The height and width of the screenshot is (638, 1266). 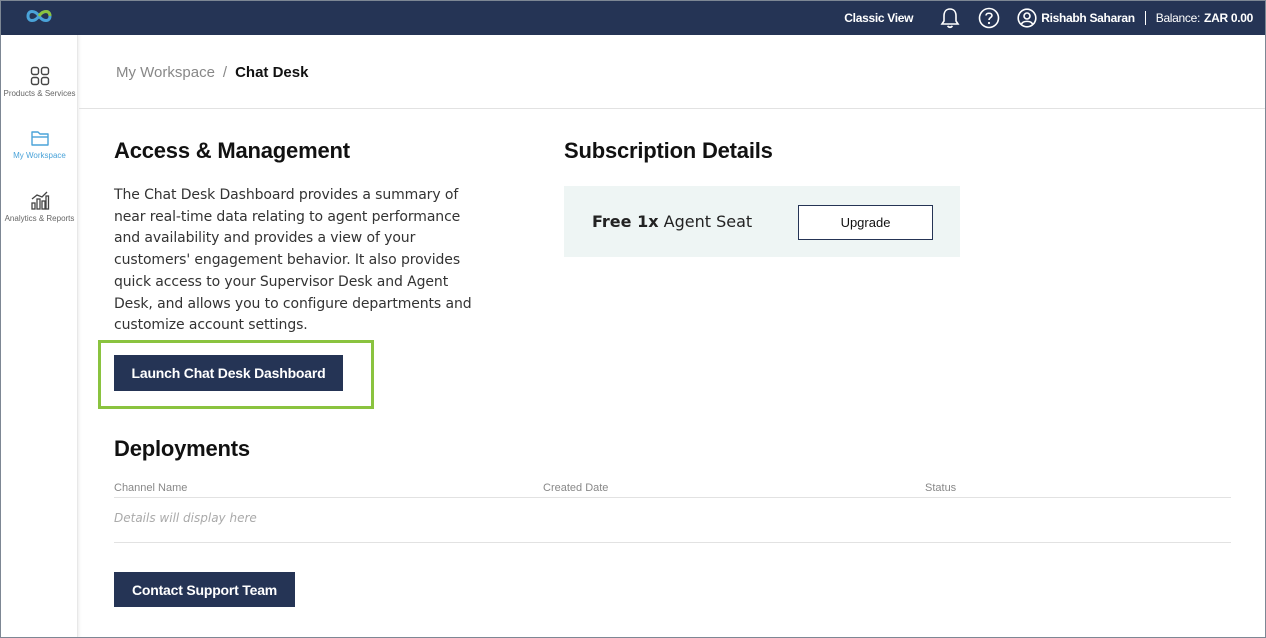 I want to click on sidebar-item-analytics-reports: Analytics & Reports, so click(x=39, y=207).